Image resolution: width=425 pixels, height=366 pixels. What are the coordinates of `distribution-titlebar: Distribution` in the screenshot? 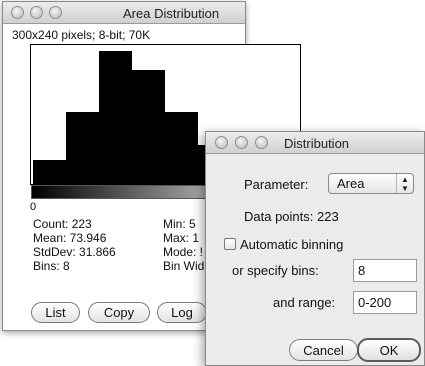 It's located at (315, 143).